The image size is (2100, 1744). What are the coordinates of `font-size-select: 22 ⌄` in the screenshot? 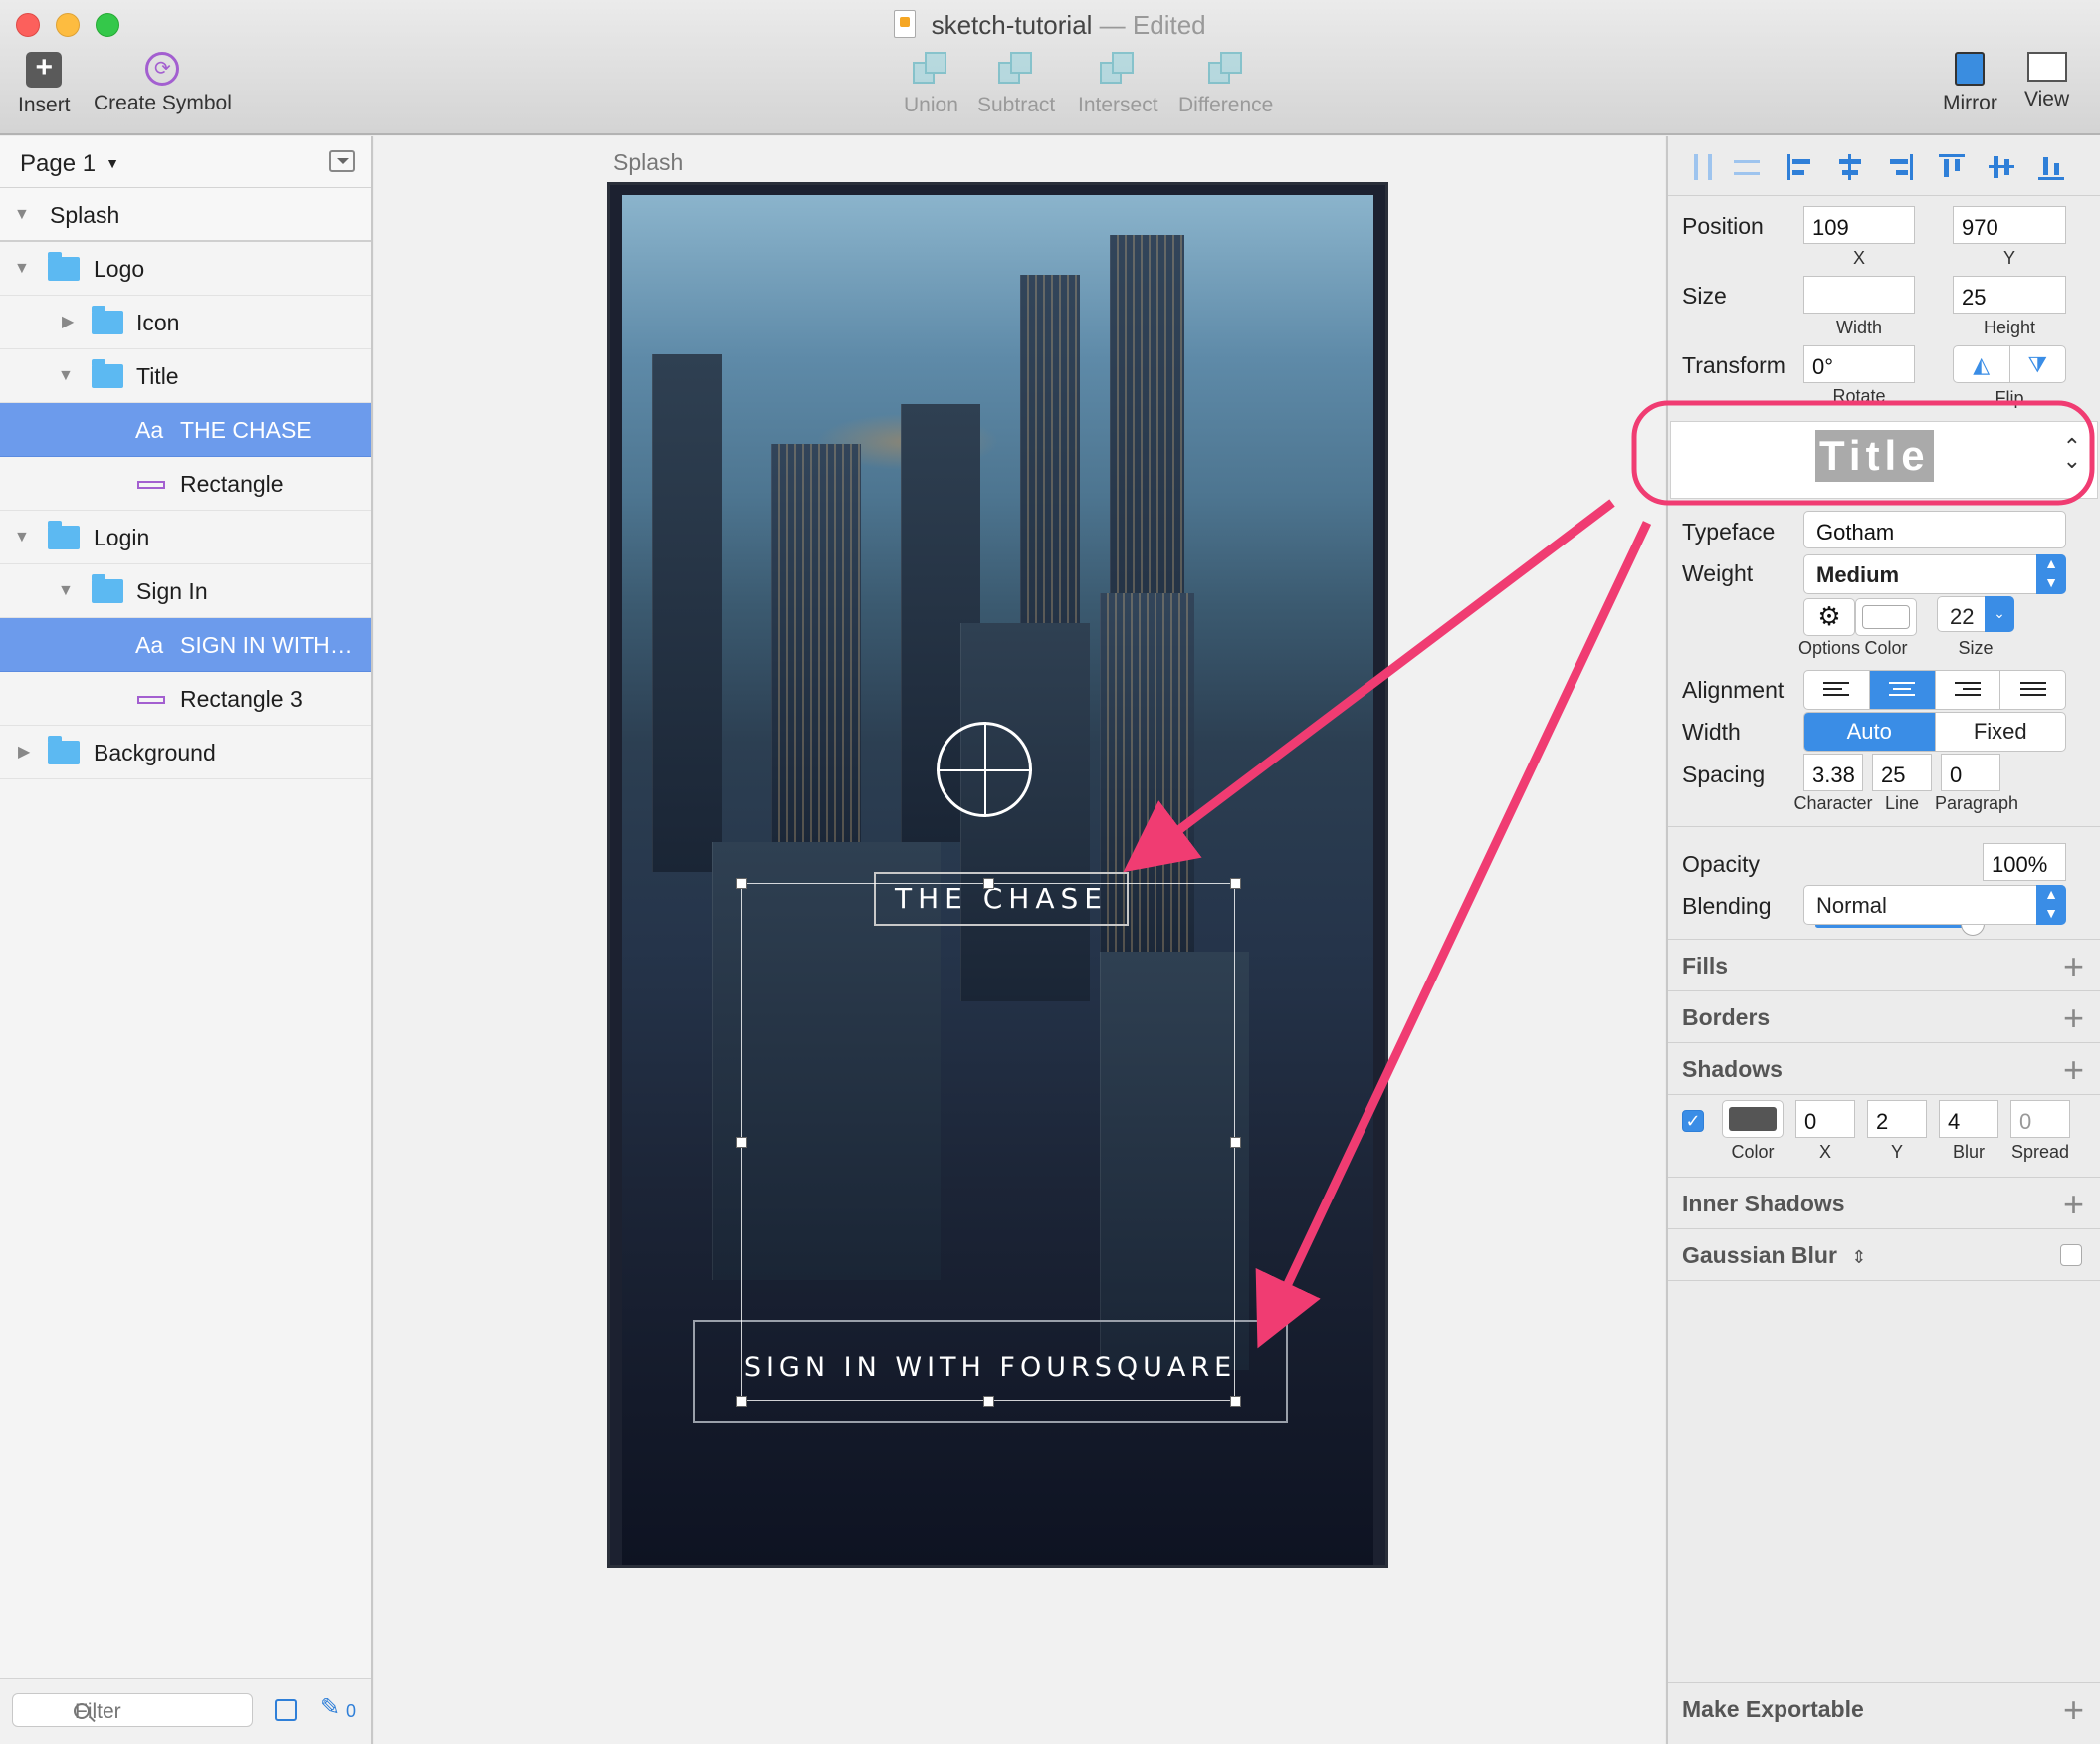 It's located at (1975, 614).